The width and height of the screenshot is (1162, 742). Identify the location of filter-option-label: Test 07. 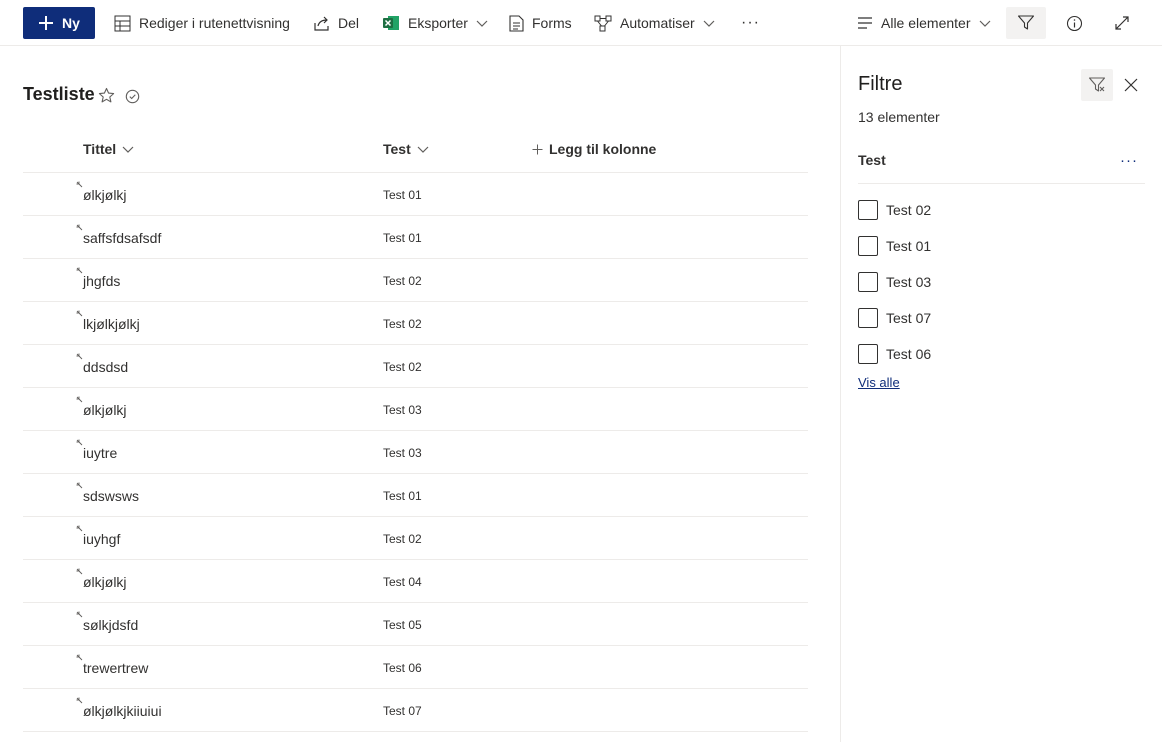
(909, 318).